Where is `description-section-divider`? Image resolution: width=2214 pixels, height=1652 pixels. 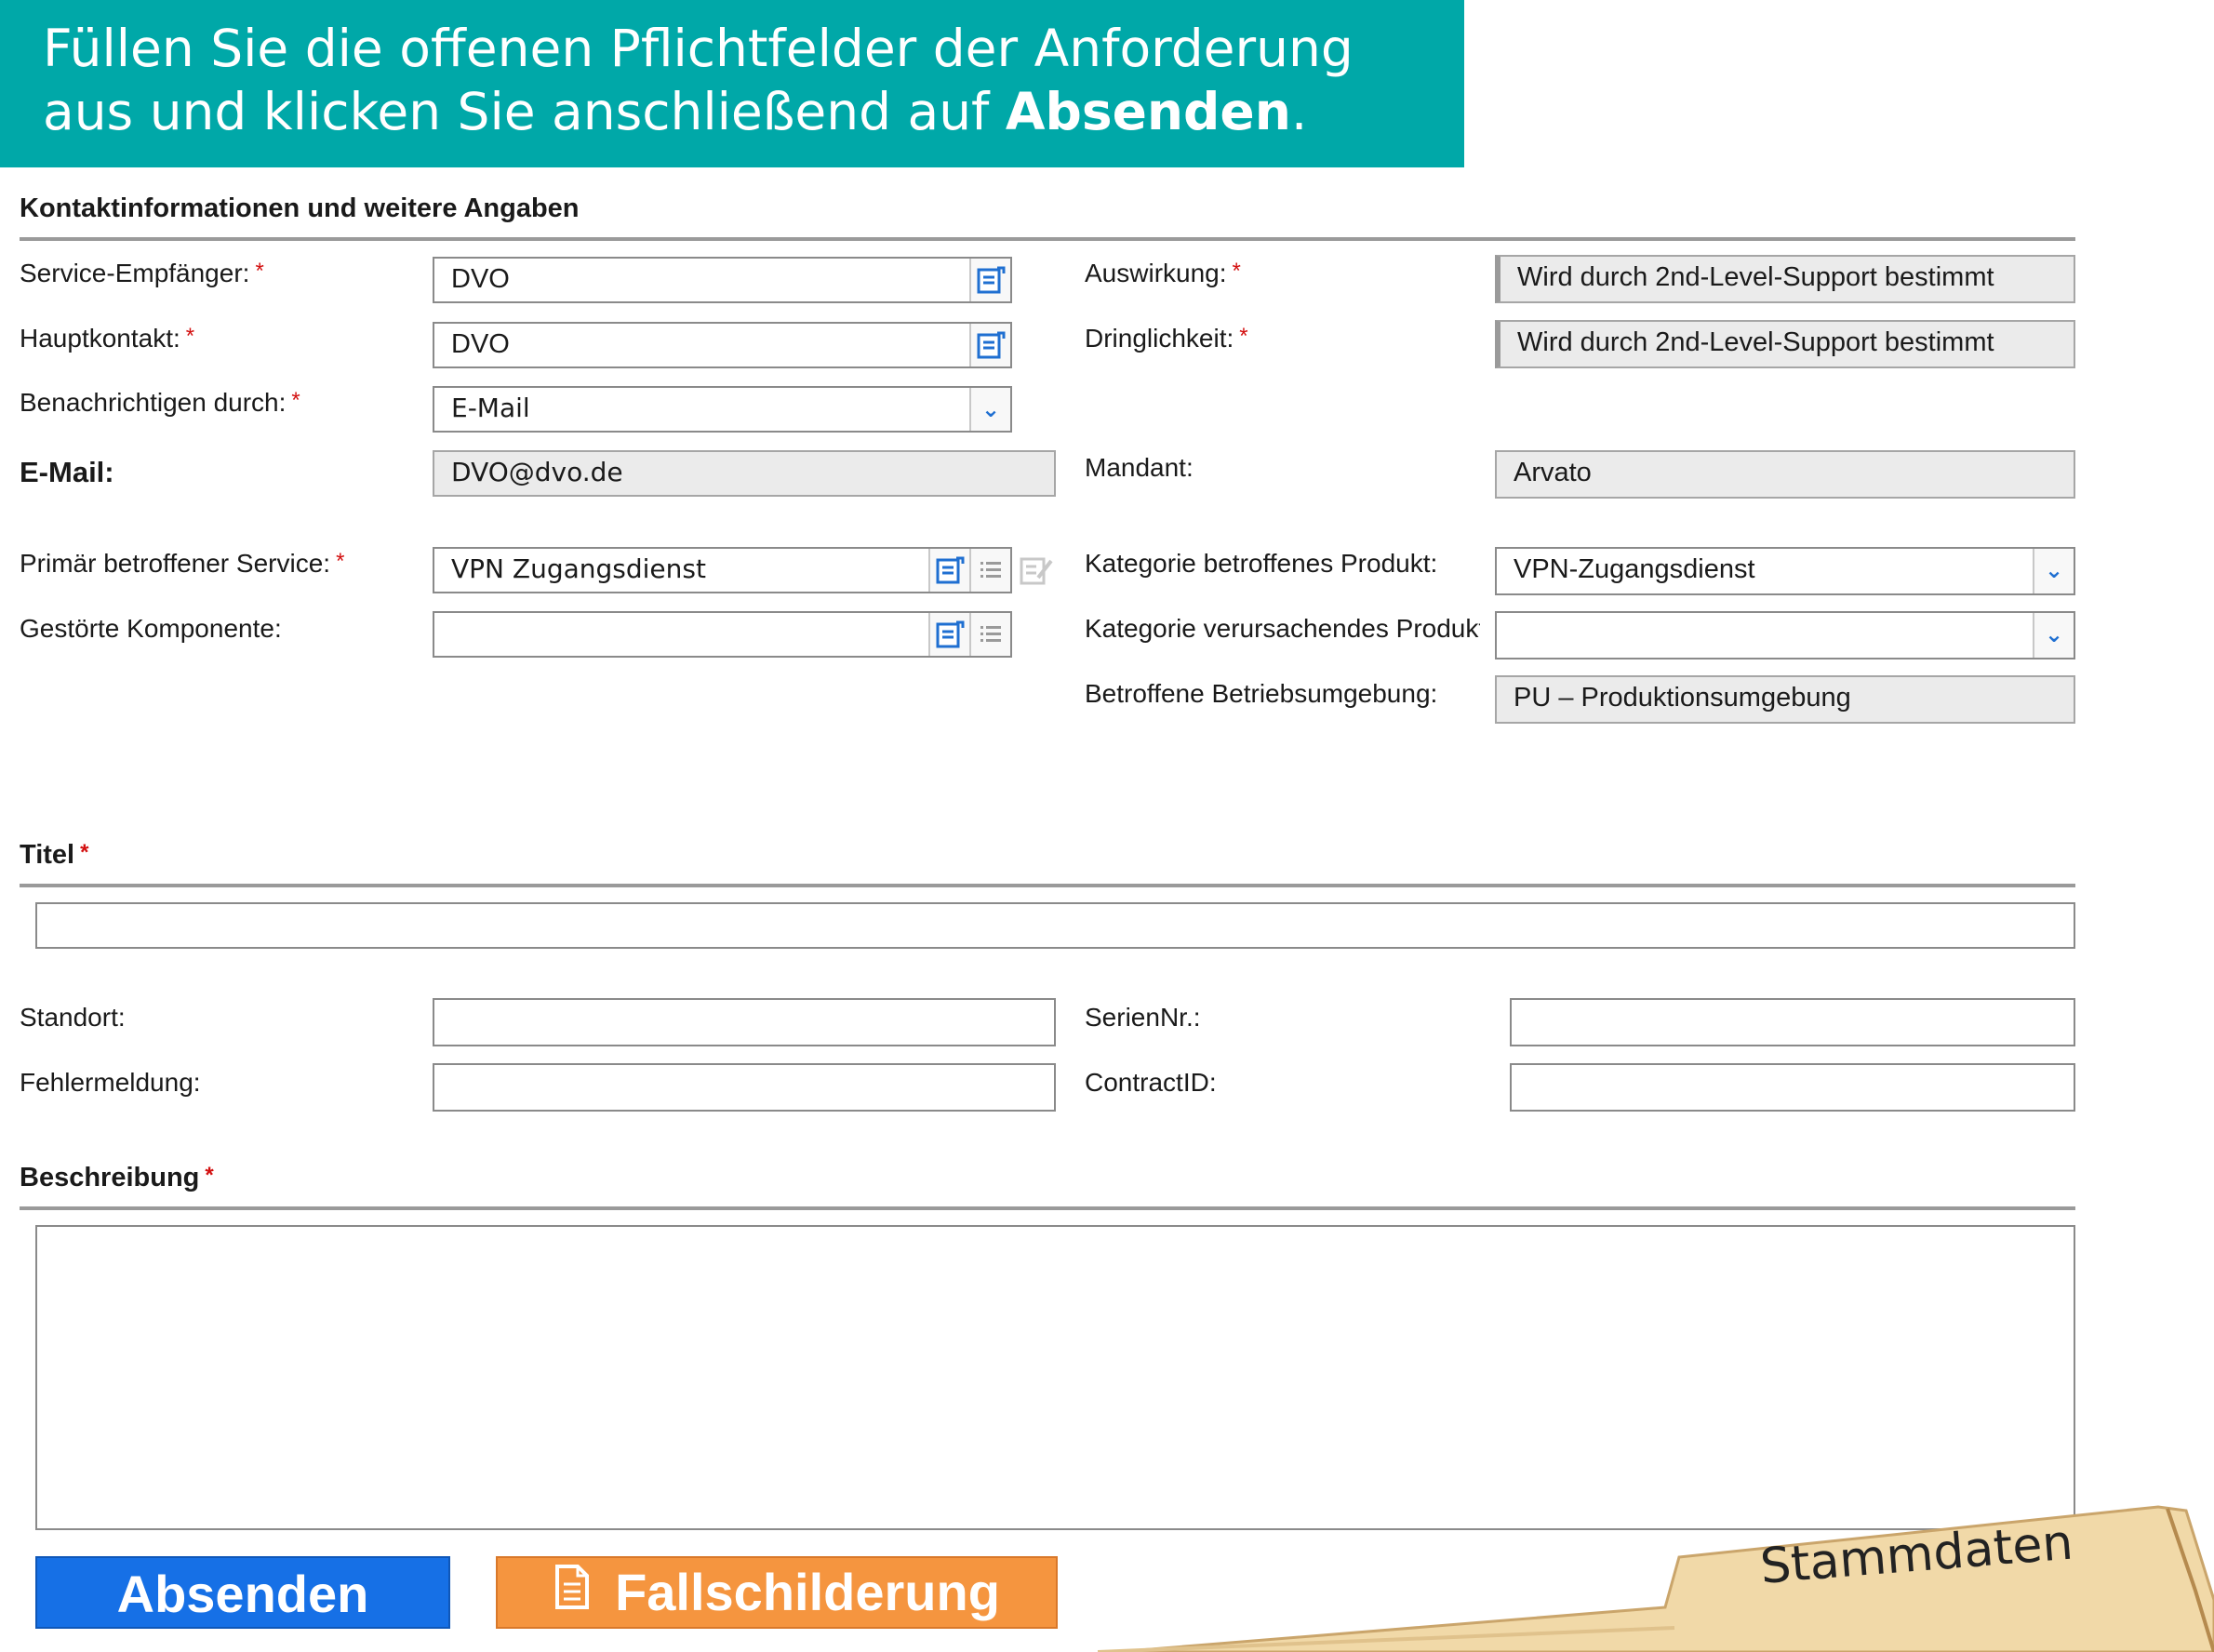
description-section-divider is located at coordinates (1047, 1208).